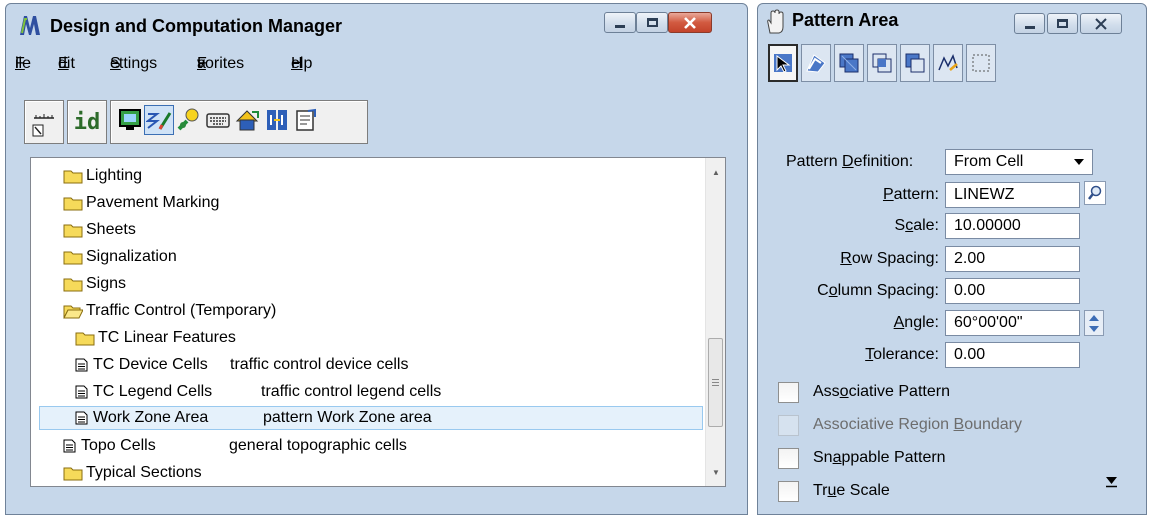 The width and height of the screenshot is (1150, 519). Describe the element at coordinates (159, 120) in the screenshot. I see `edit-line-button` at that location.